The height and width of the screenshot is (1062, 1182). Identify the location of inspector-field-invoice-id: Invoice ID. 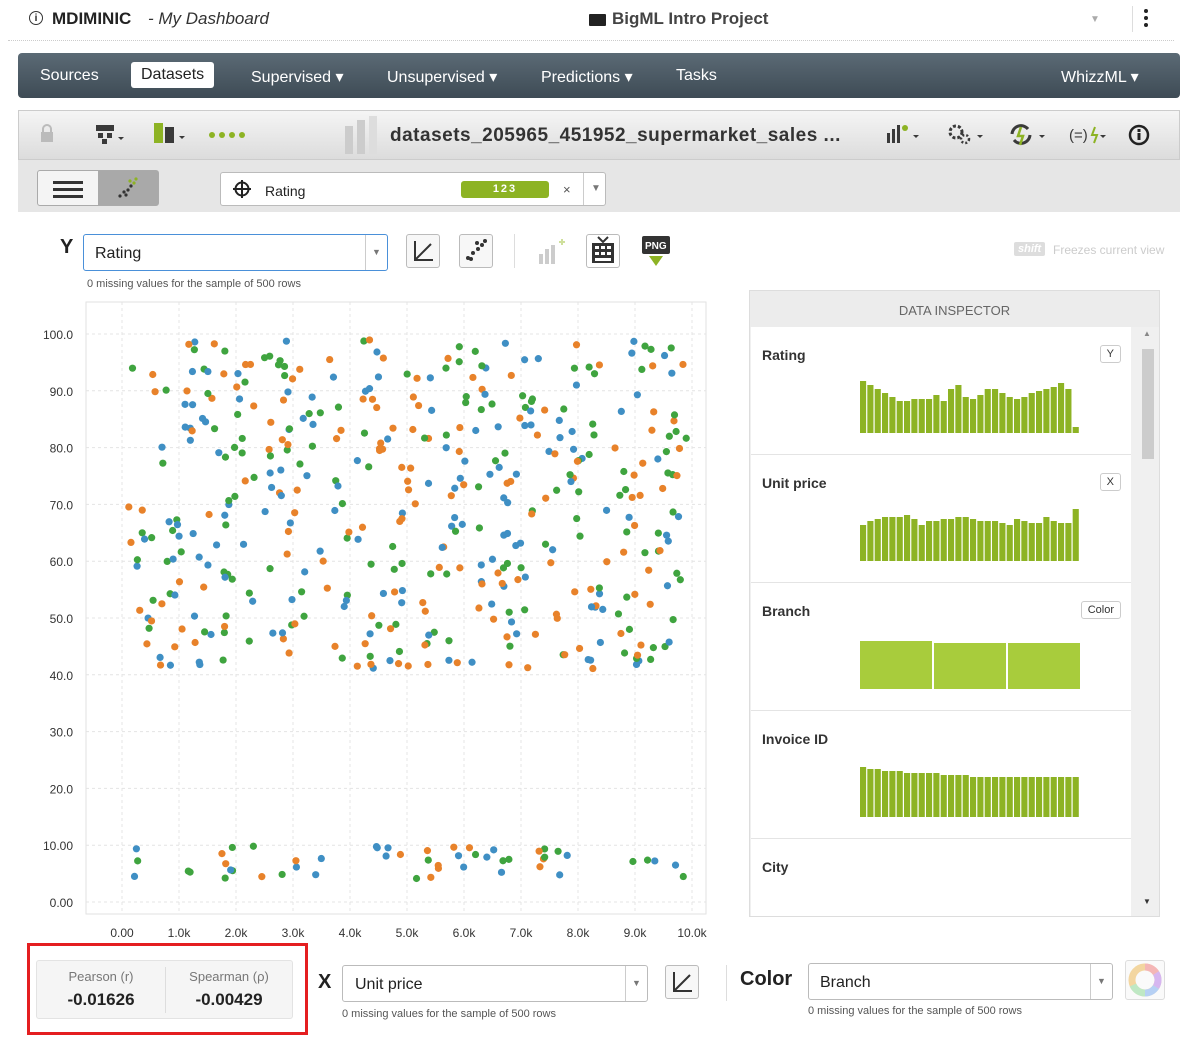
(941, 775).